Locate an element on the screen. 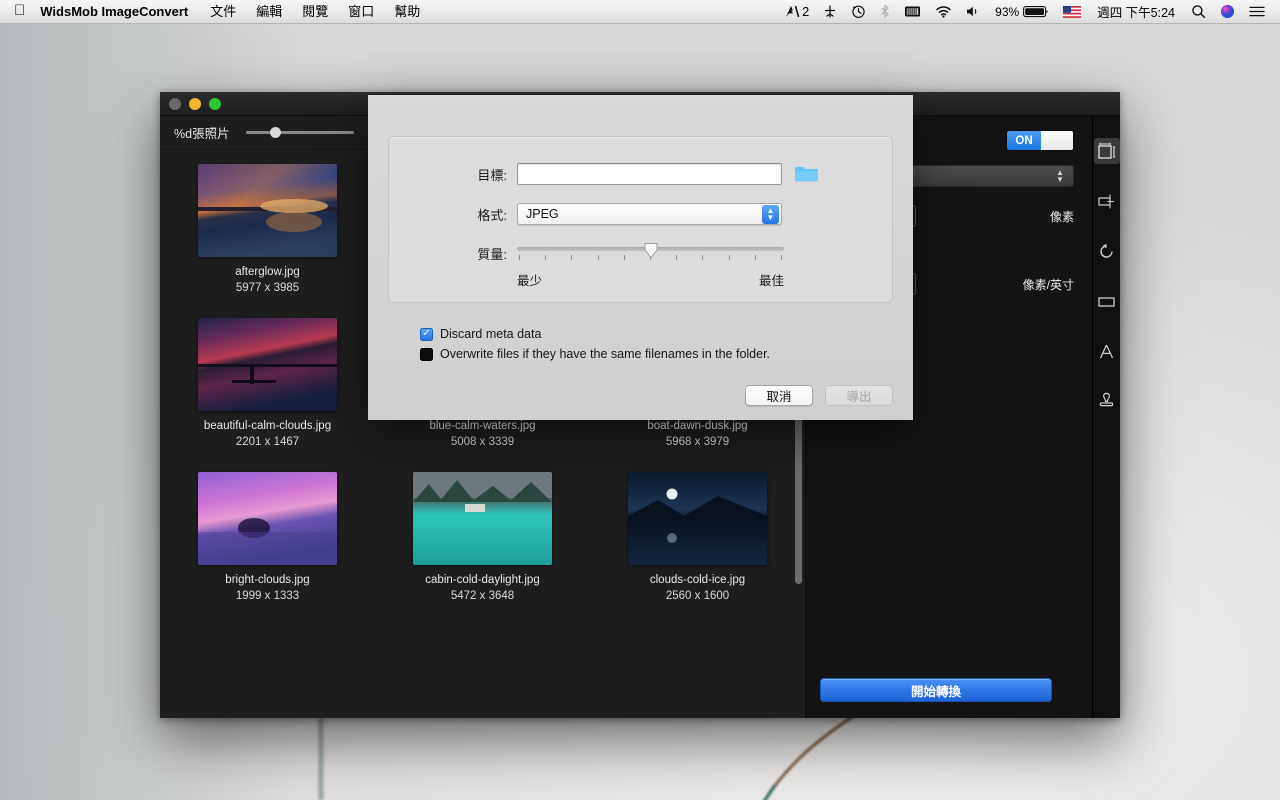  photo-dimensions: 5008 x 3339 is located at coordinates (482, 441).